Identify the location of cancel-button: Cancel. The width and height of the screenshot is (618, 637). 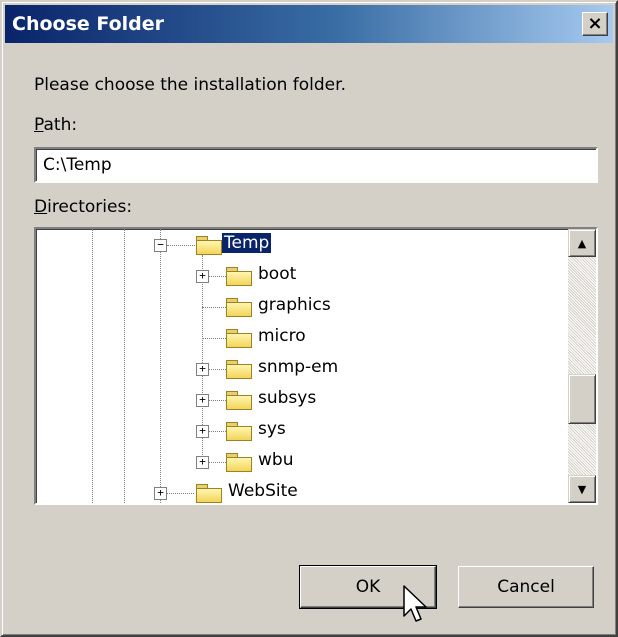
(526, 587).